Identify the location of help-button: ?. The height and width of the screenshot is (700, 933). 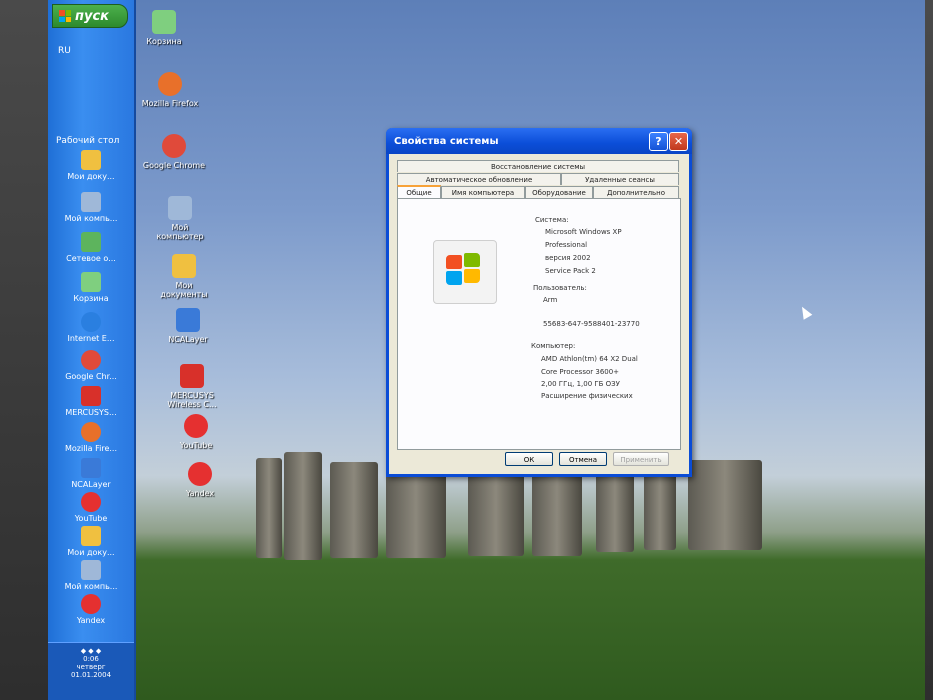
(658, 141).